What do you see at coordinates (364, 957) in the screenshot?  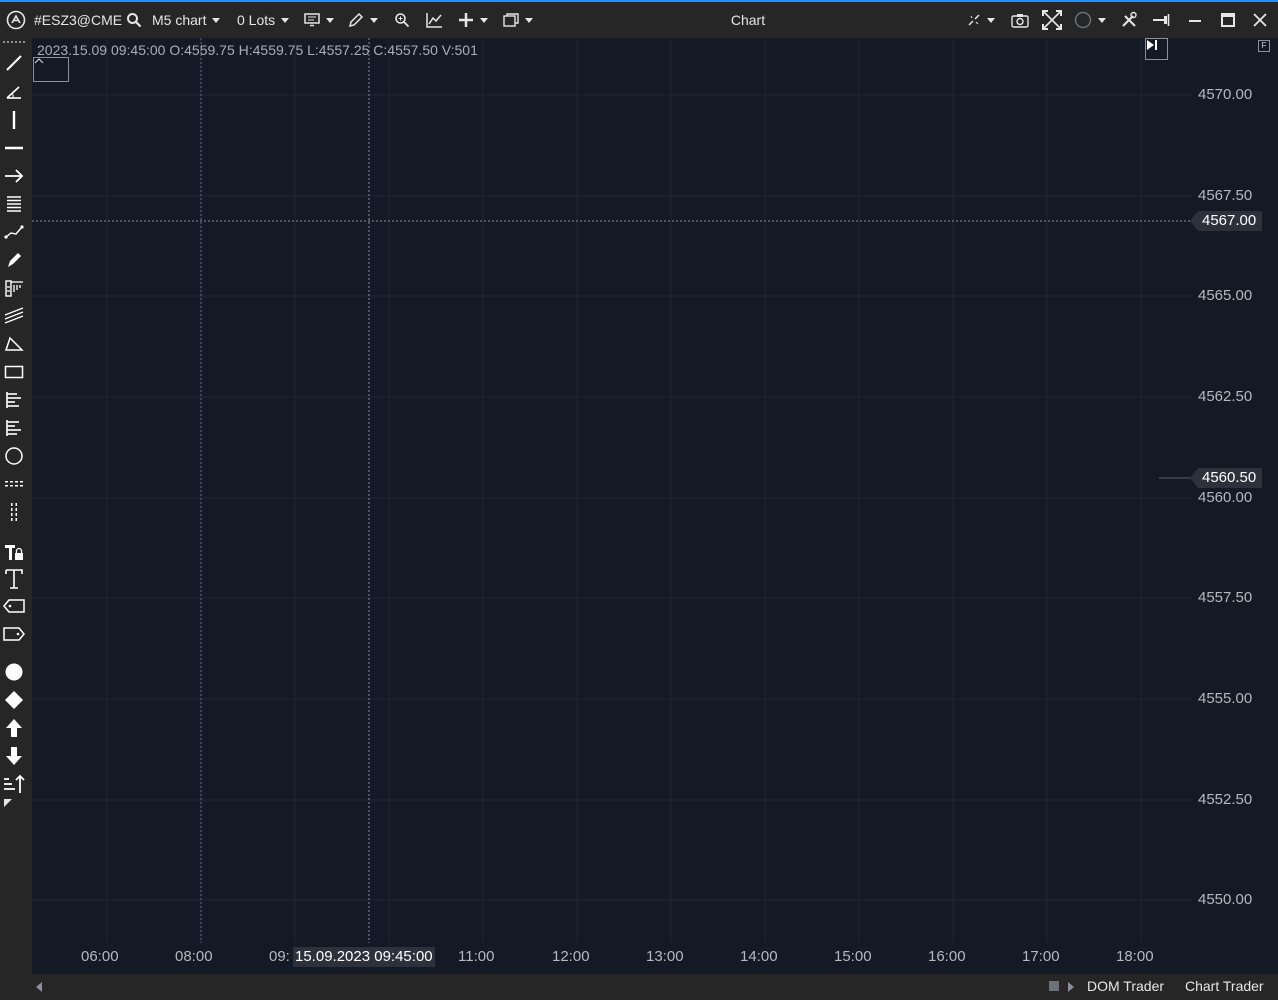 I see `crosshair-time-tag: 15.09.2023 09:45:00` at bounding box center [364, 957].